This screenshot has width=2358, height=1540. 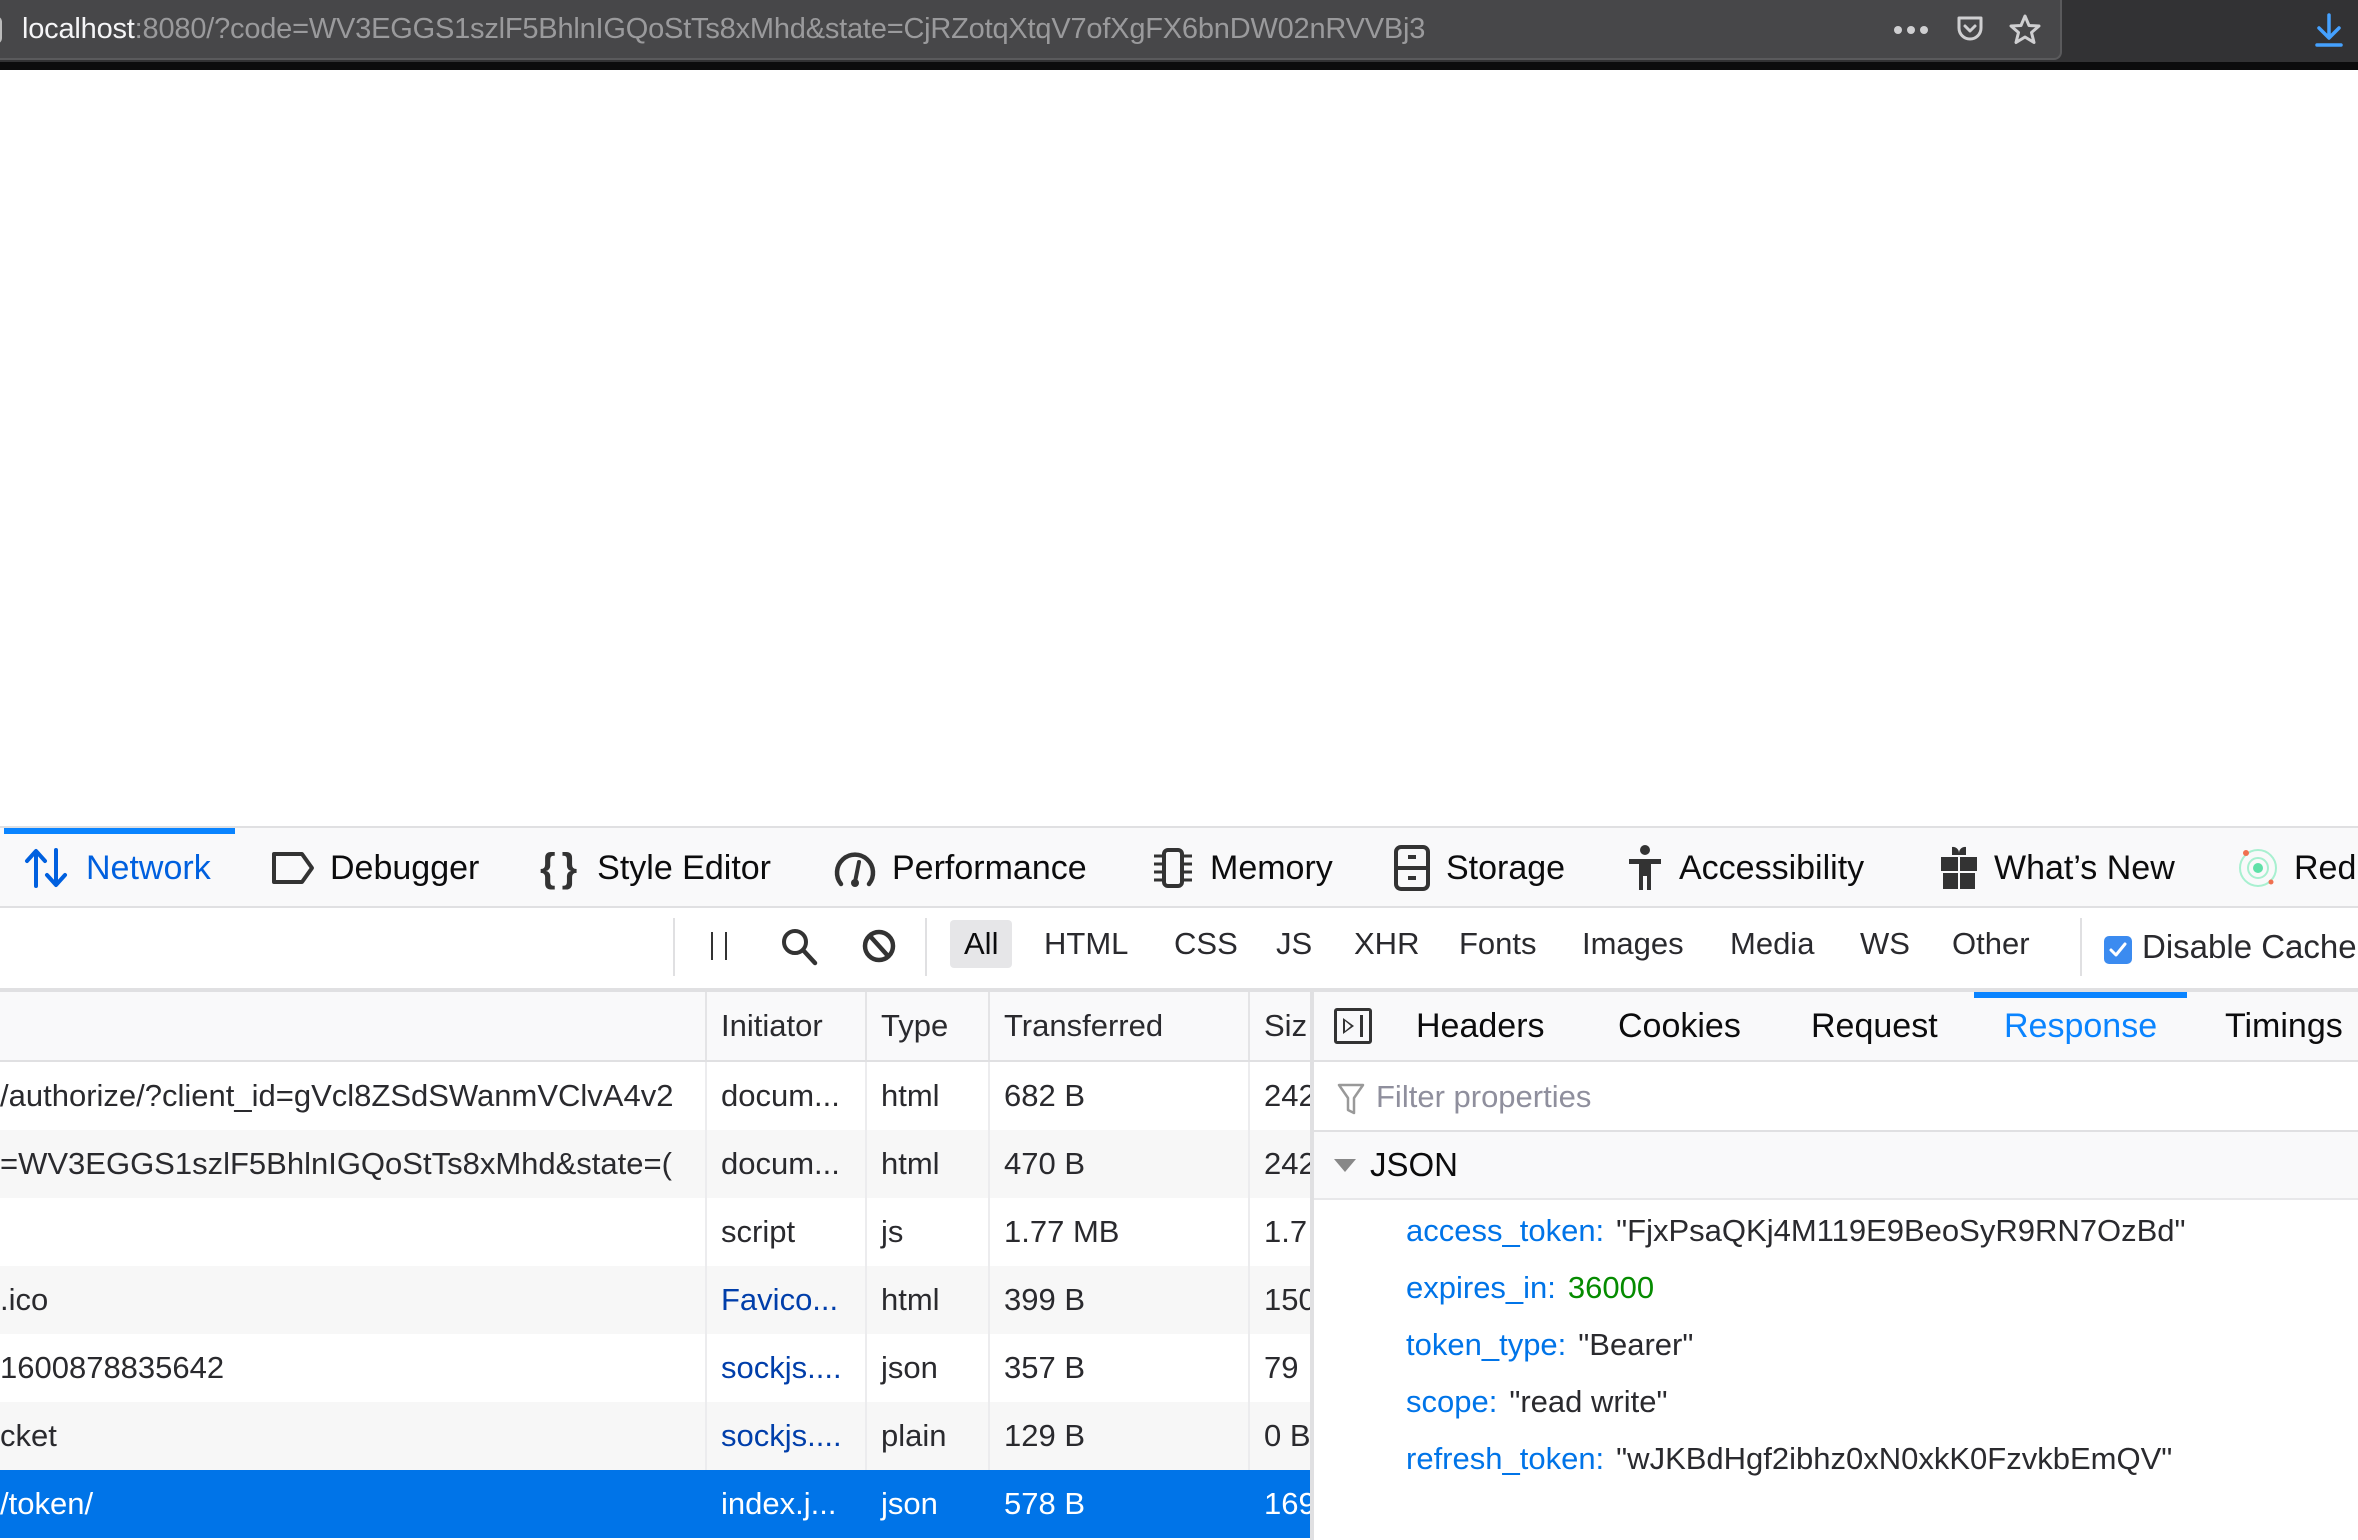 What do you see at coordinates (2284, 1026) in the screenshot?
I see `tab-timings: Timings` at bounding box center [2284, 1026].